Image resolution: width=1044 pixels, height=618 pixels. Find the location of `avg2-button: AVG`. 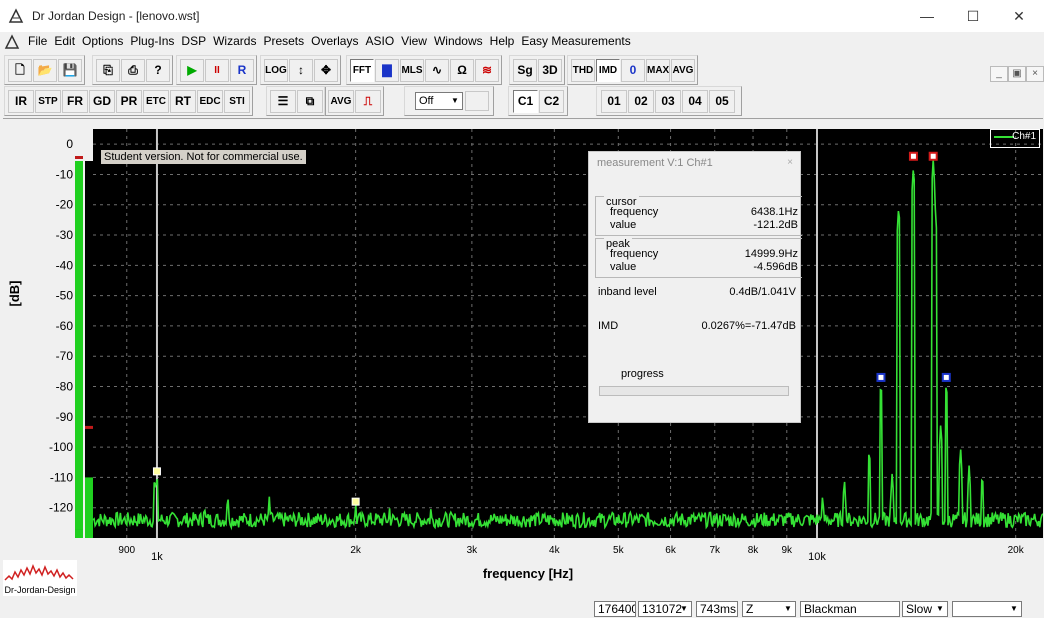

avg2-button: AVG is located at coordinates (341, 101).